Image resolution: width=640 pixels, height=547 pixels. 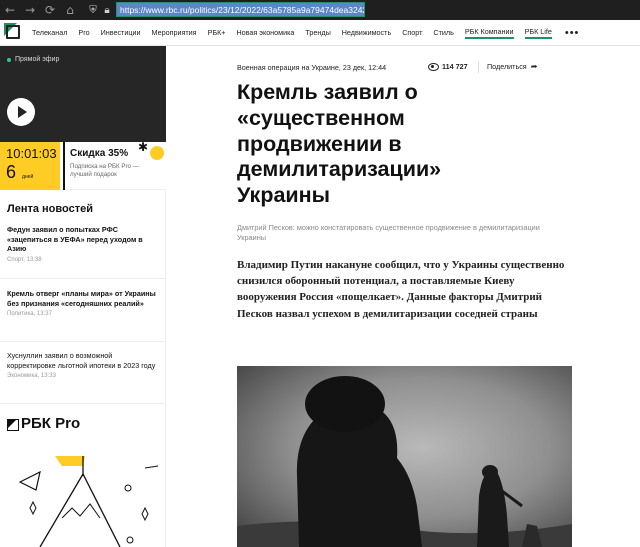 I want to click on promo-divider, so click(x=64, y=166).